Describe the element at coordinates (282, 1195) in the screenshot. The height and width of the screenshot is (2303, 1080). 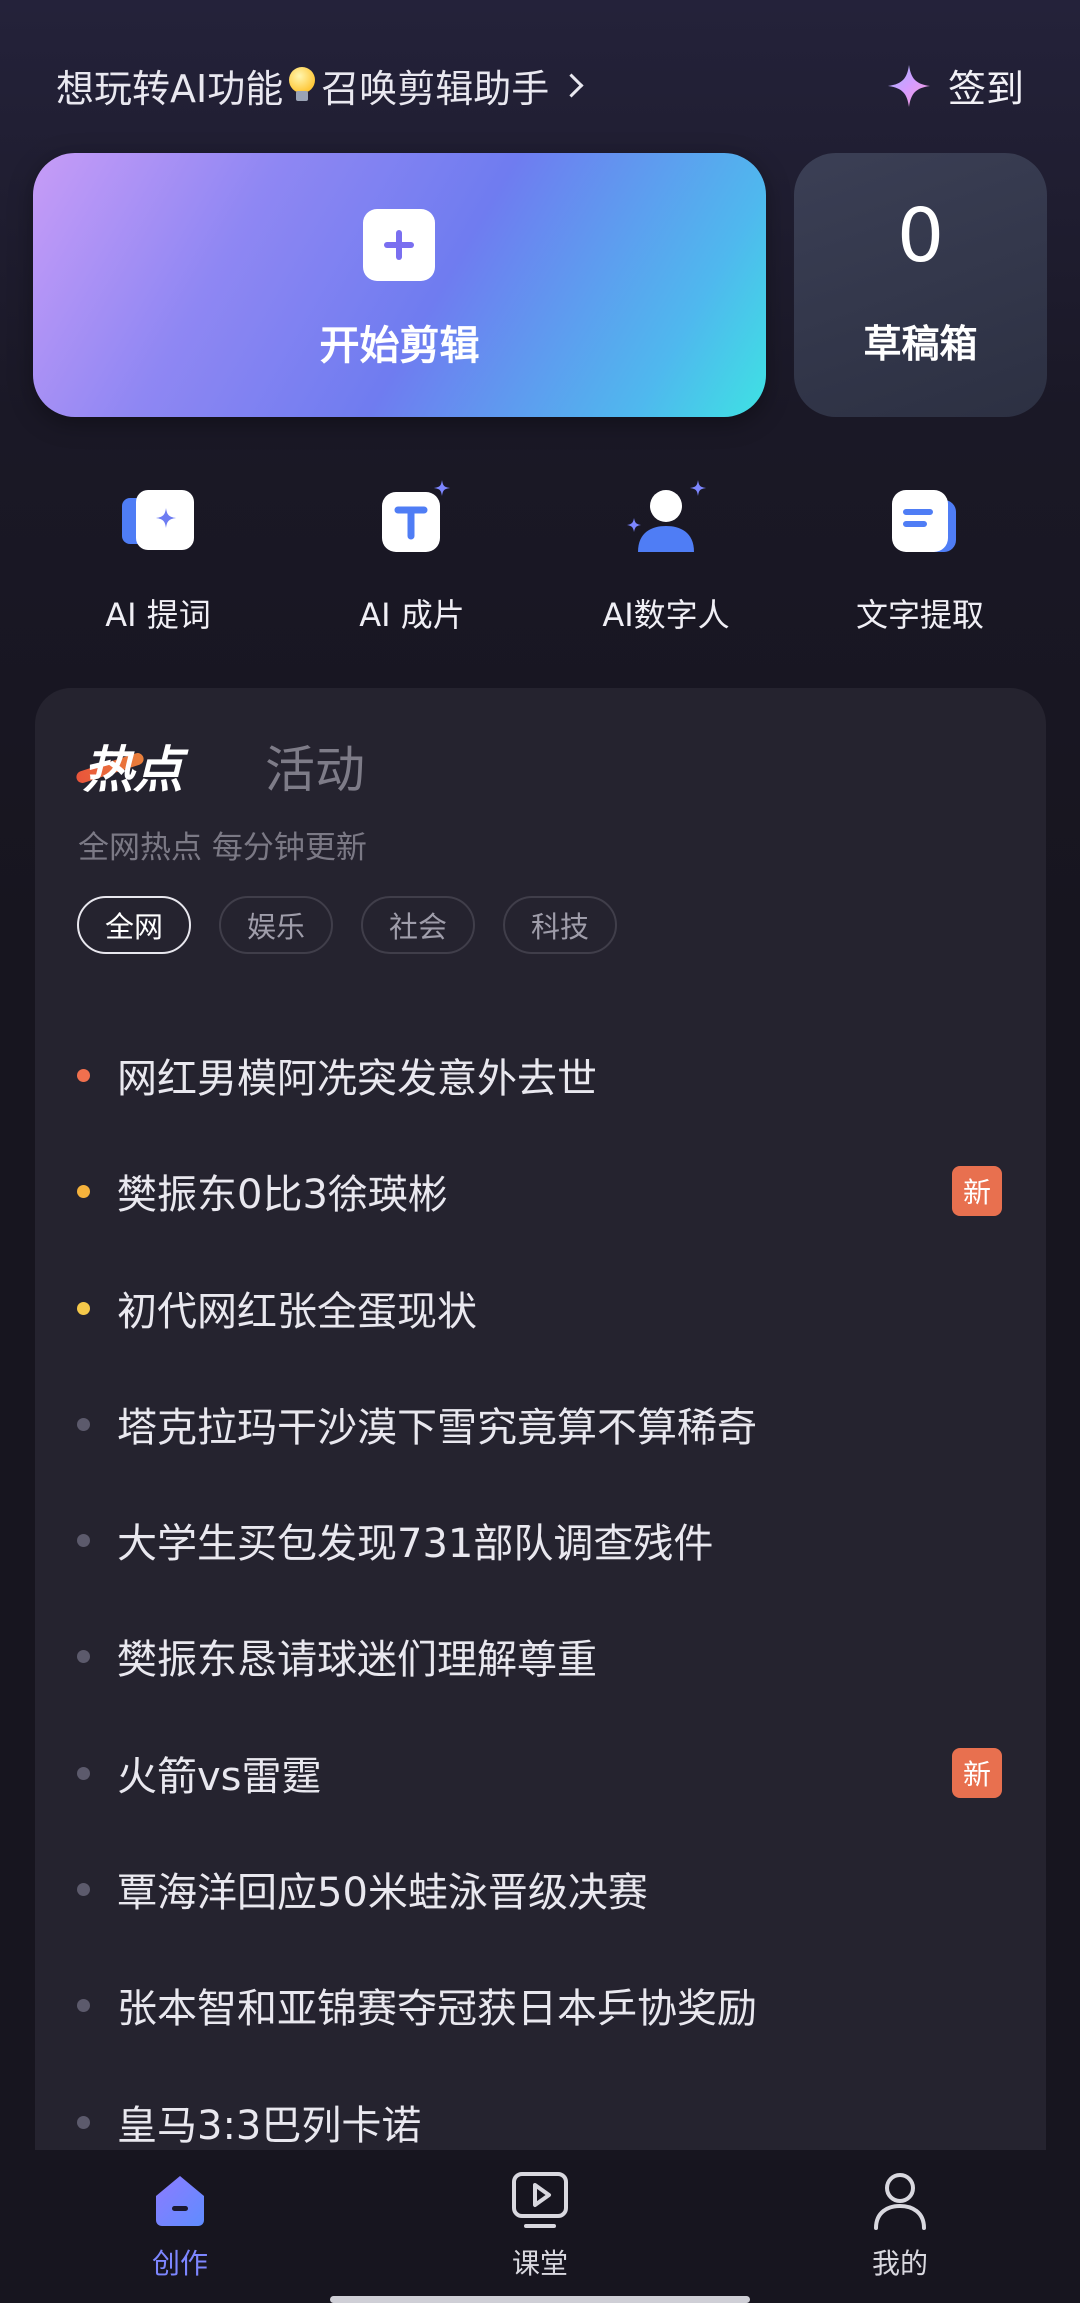
I see `hot-topic-title: 樊振东0比3徐瑛彬` at that location.